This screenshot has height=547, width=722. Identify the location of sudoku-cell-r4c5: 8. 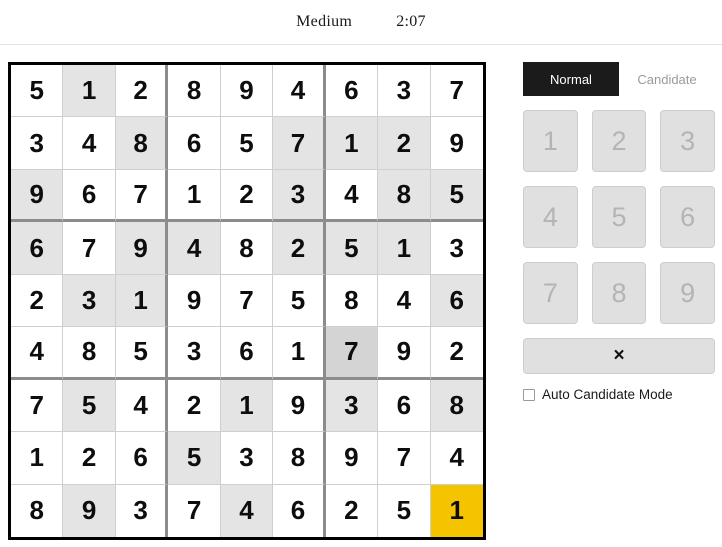
(247, 248).